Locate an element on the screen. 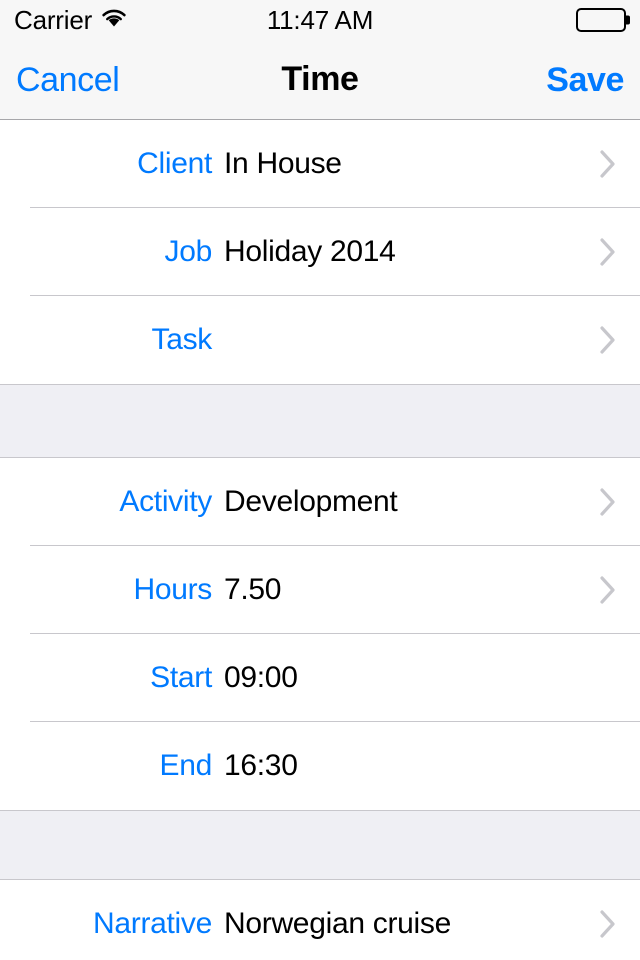 The height and width of the screenshot is (960, 640). cancel-button: Cancel is located at coordinates (68, 80).